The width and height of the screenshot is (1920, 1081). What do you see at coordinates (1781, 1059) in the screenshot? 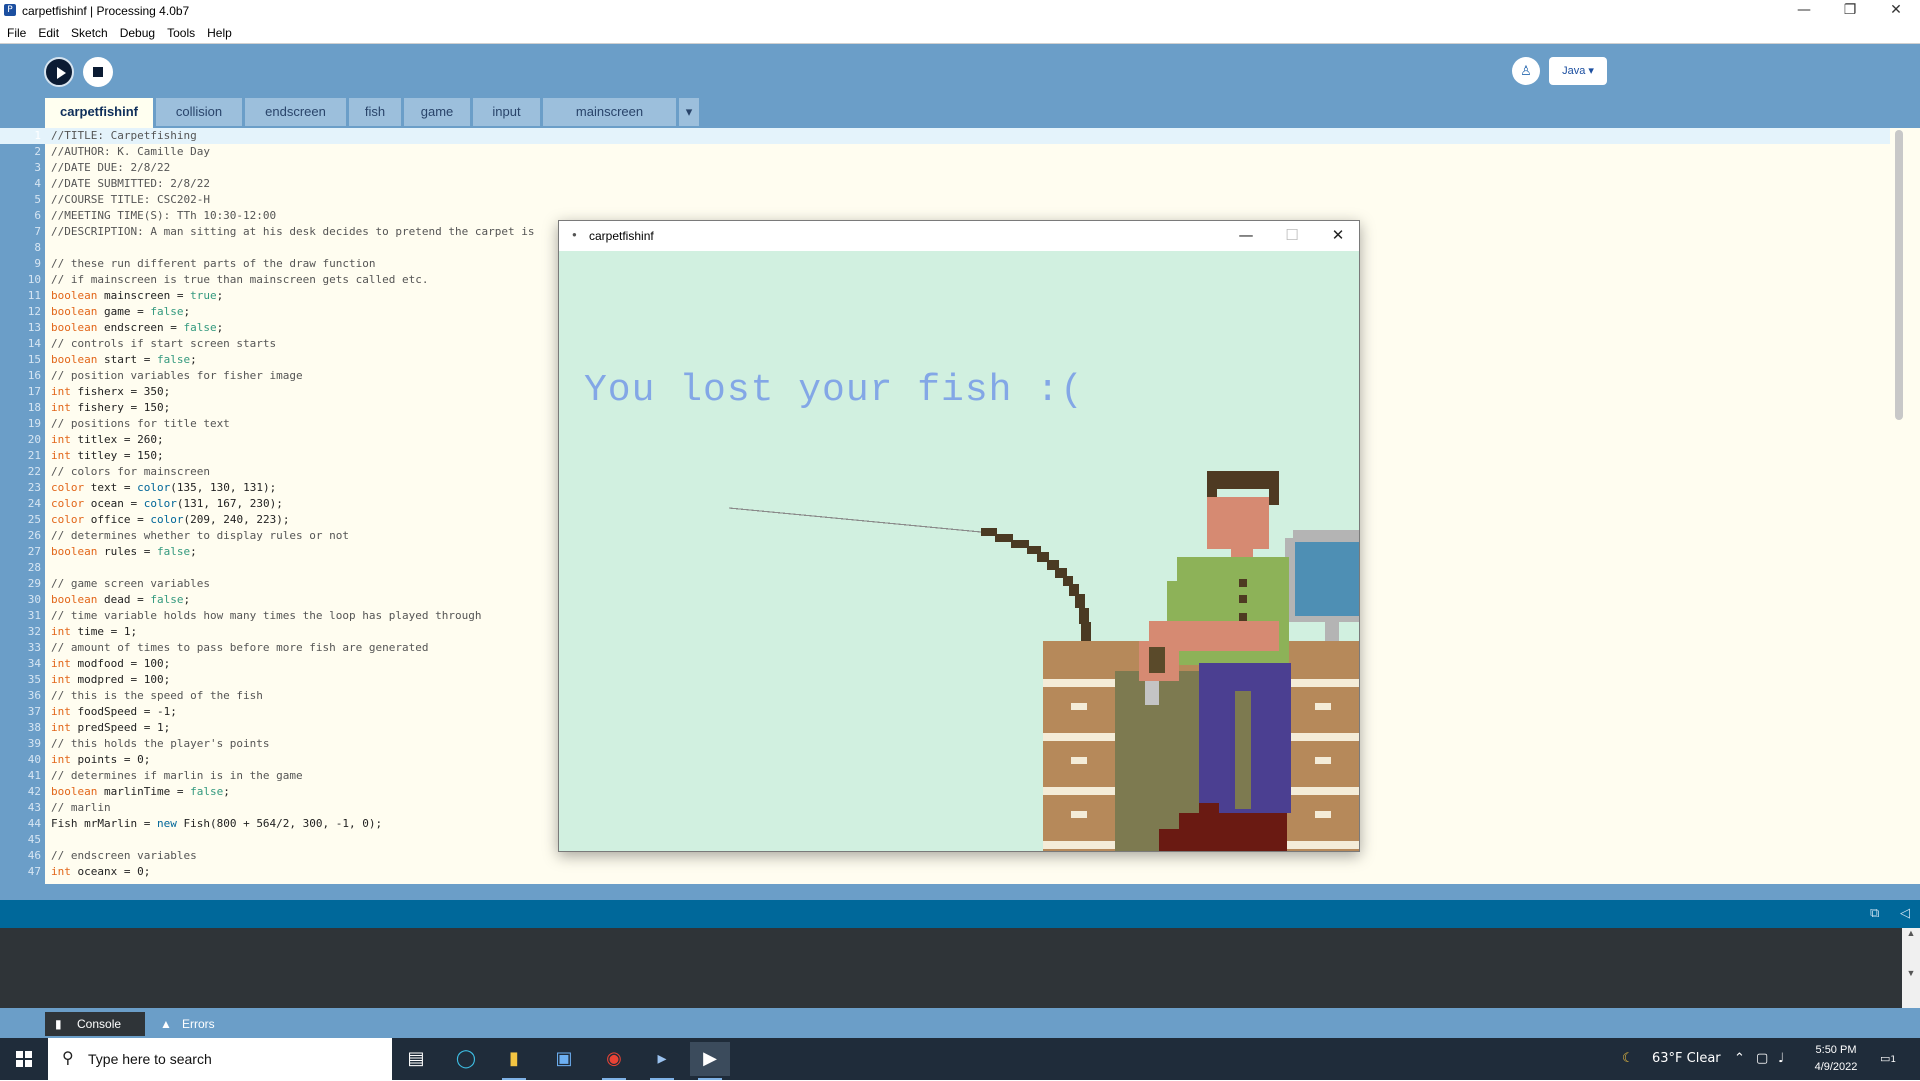
I see `volume-icon: ♩` at bounding box center [1781, 1059].